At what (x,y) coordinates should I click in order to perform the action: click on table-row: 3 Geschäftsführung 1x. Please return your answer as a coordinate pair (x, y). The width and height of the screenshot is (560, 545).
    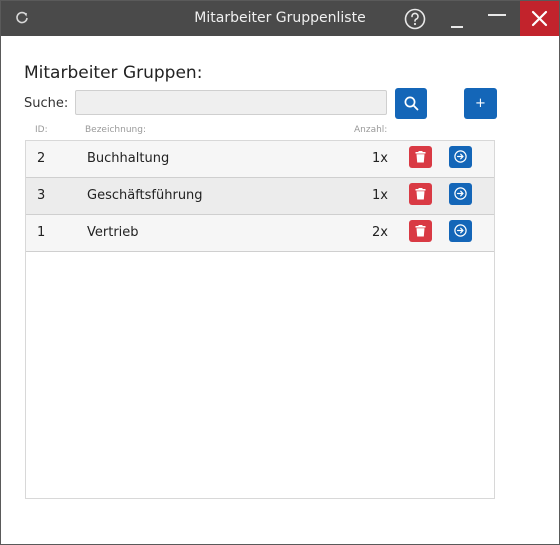
    Looking at the image, I should click on (260, 196).